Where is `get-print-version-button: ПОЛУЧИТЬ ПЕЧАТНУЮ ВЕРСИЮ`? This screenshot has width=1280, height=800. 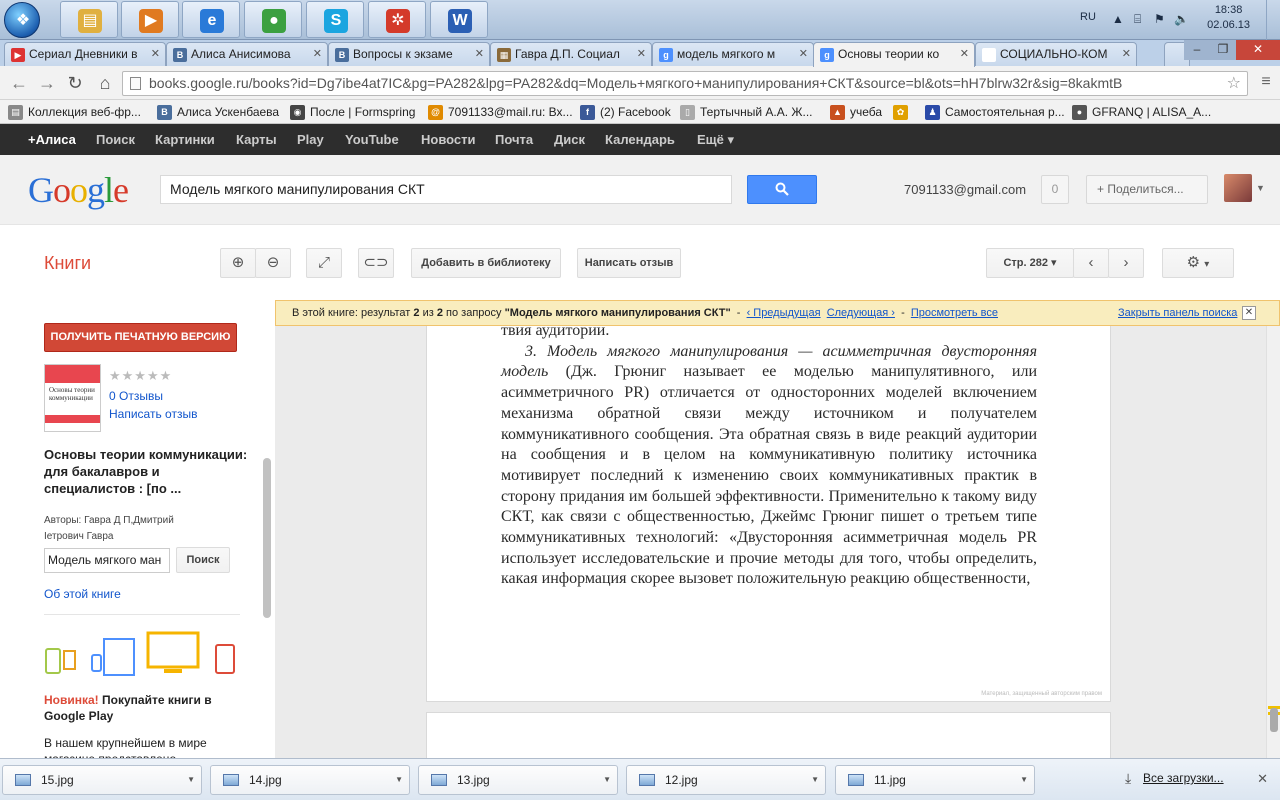
get-print-version-button: ПОЛУЧИТЬ ПЕЧАТНУЮ ВЕРСИЮ is located at coordinates (140, 337).